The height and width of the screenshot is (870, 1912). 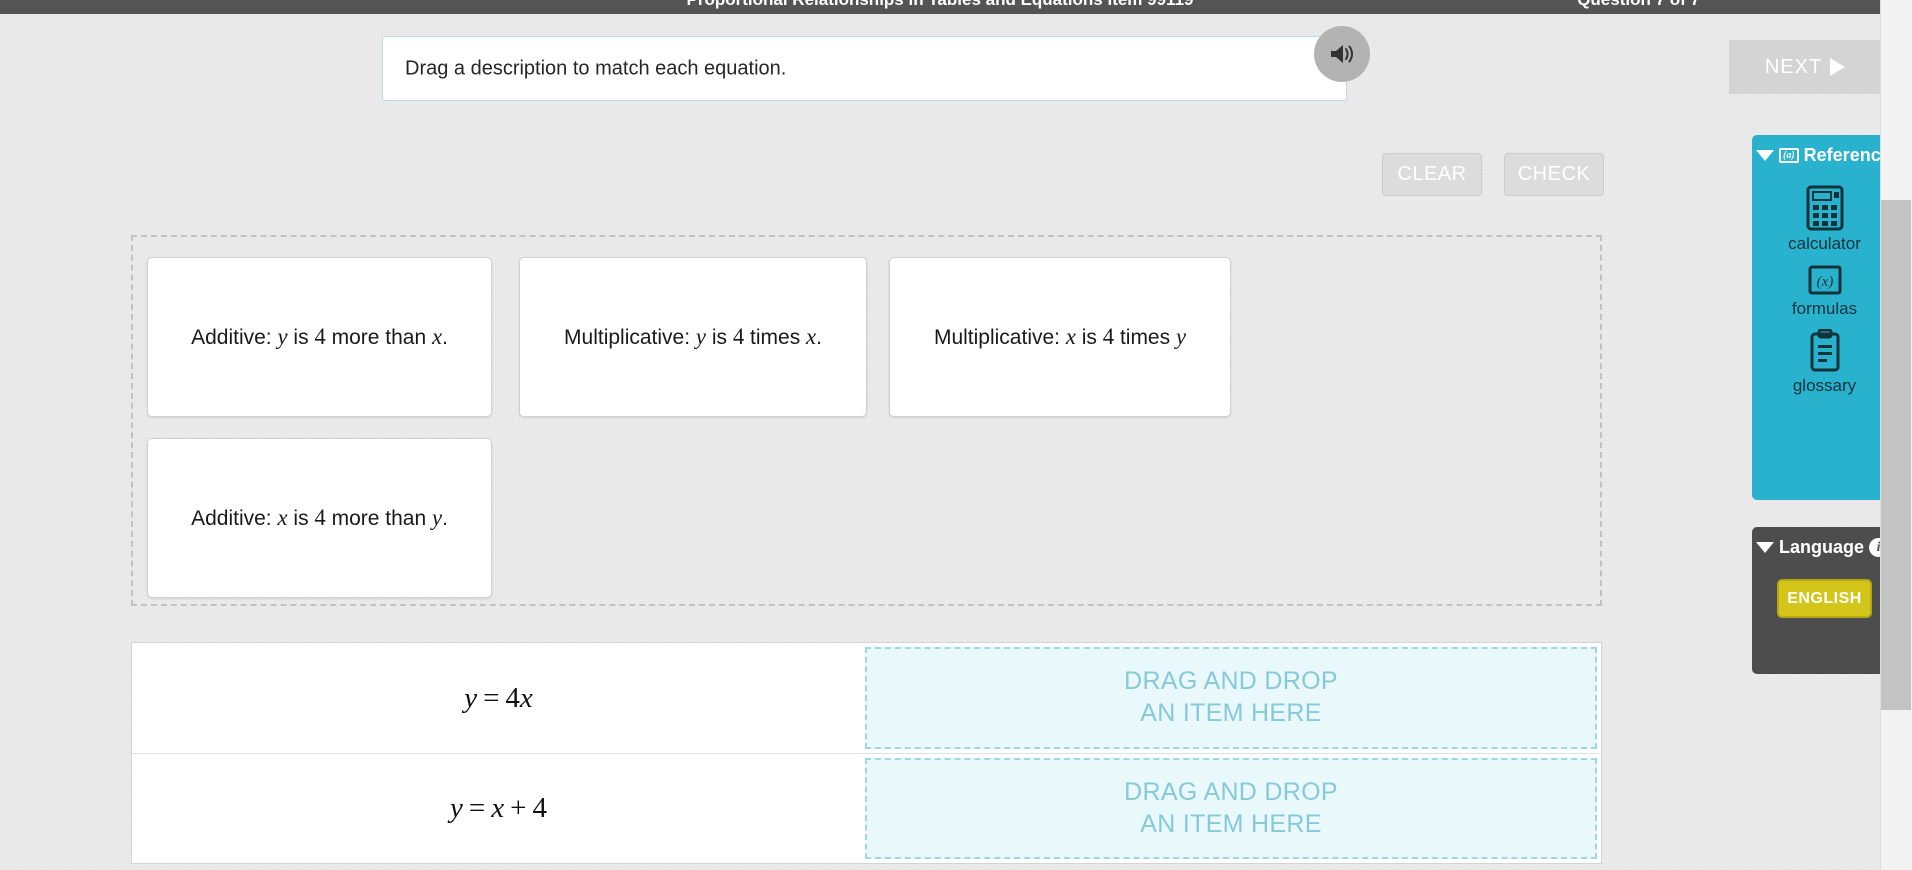 I want to click on next-button: NEXT, so click(x=1805, y=67).